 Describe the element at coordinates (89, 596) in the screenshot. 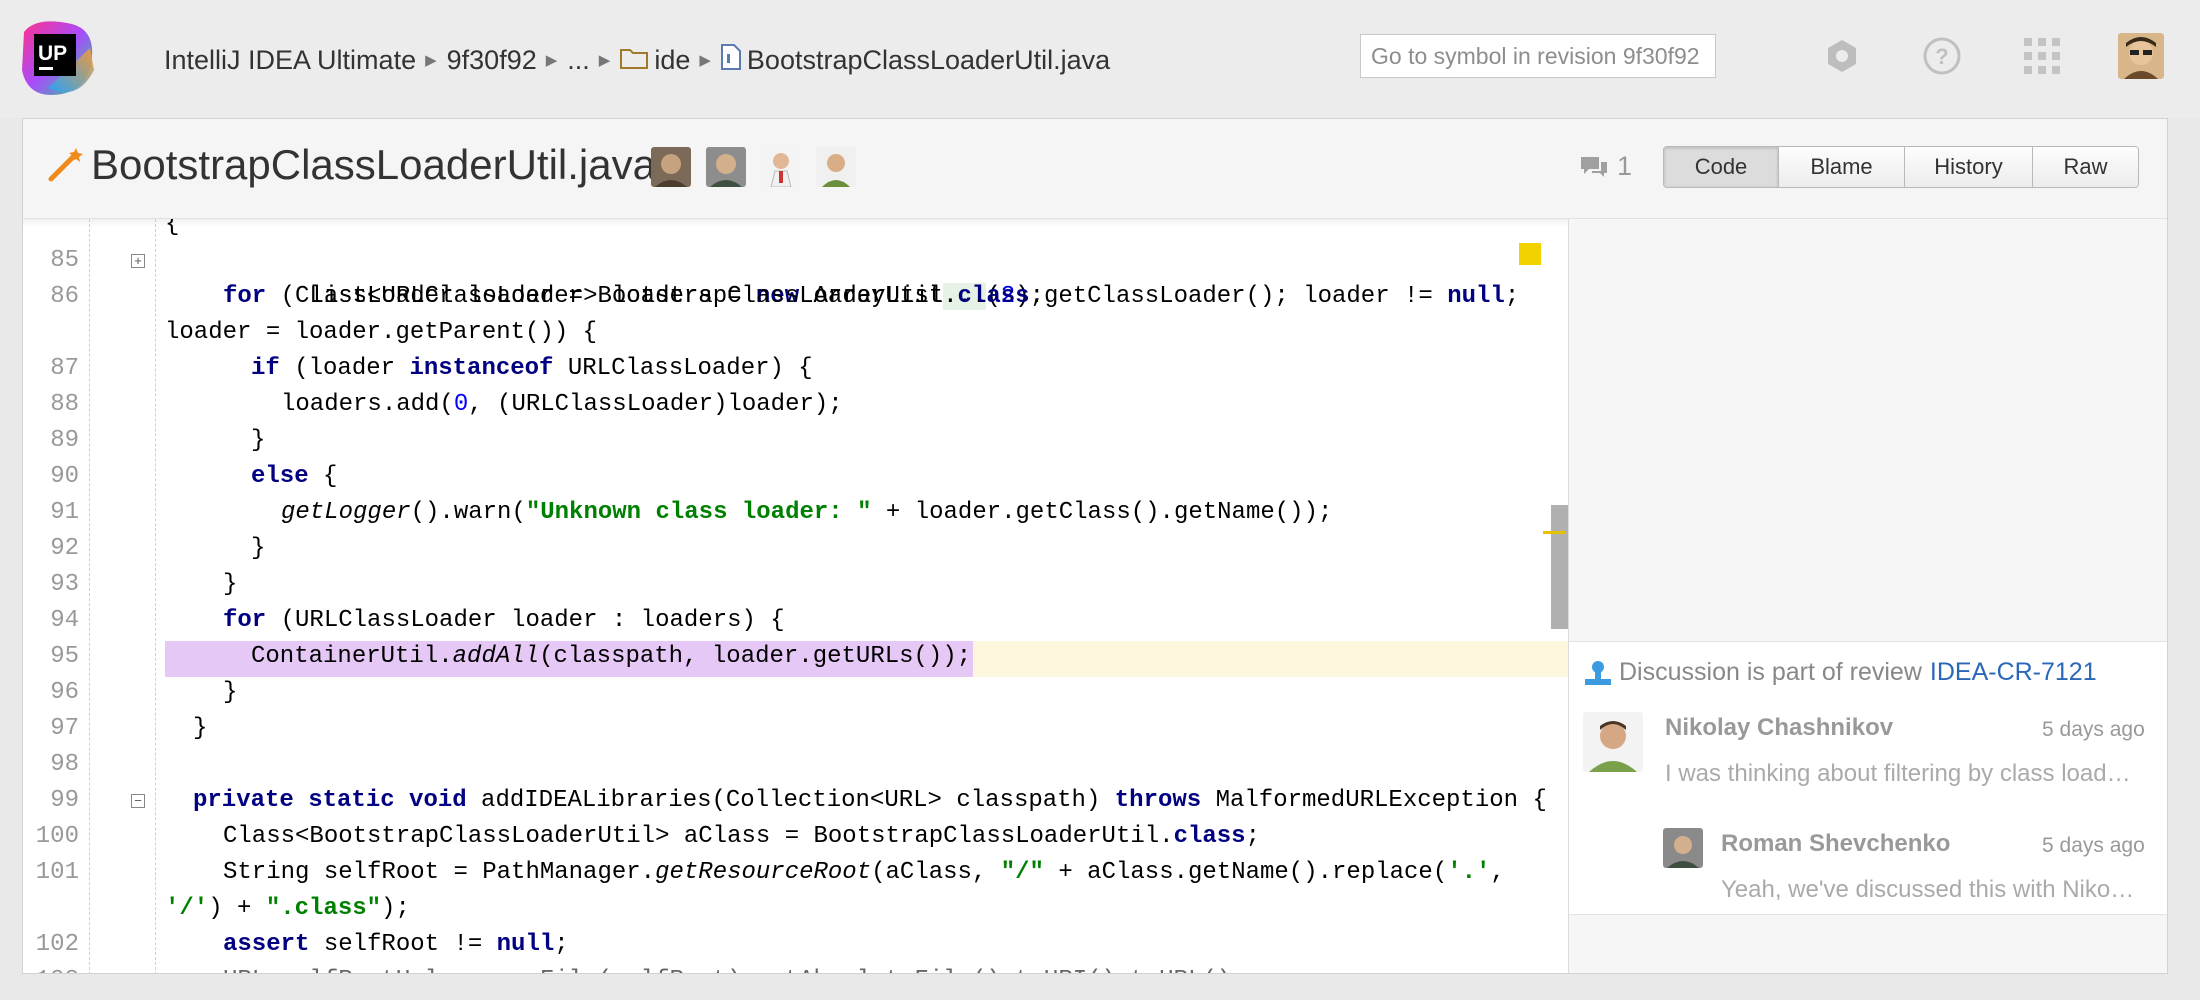

I see `gutter-divider` at that location.